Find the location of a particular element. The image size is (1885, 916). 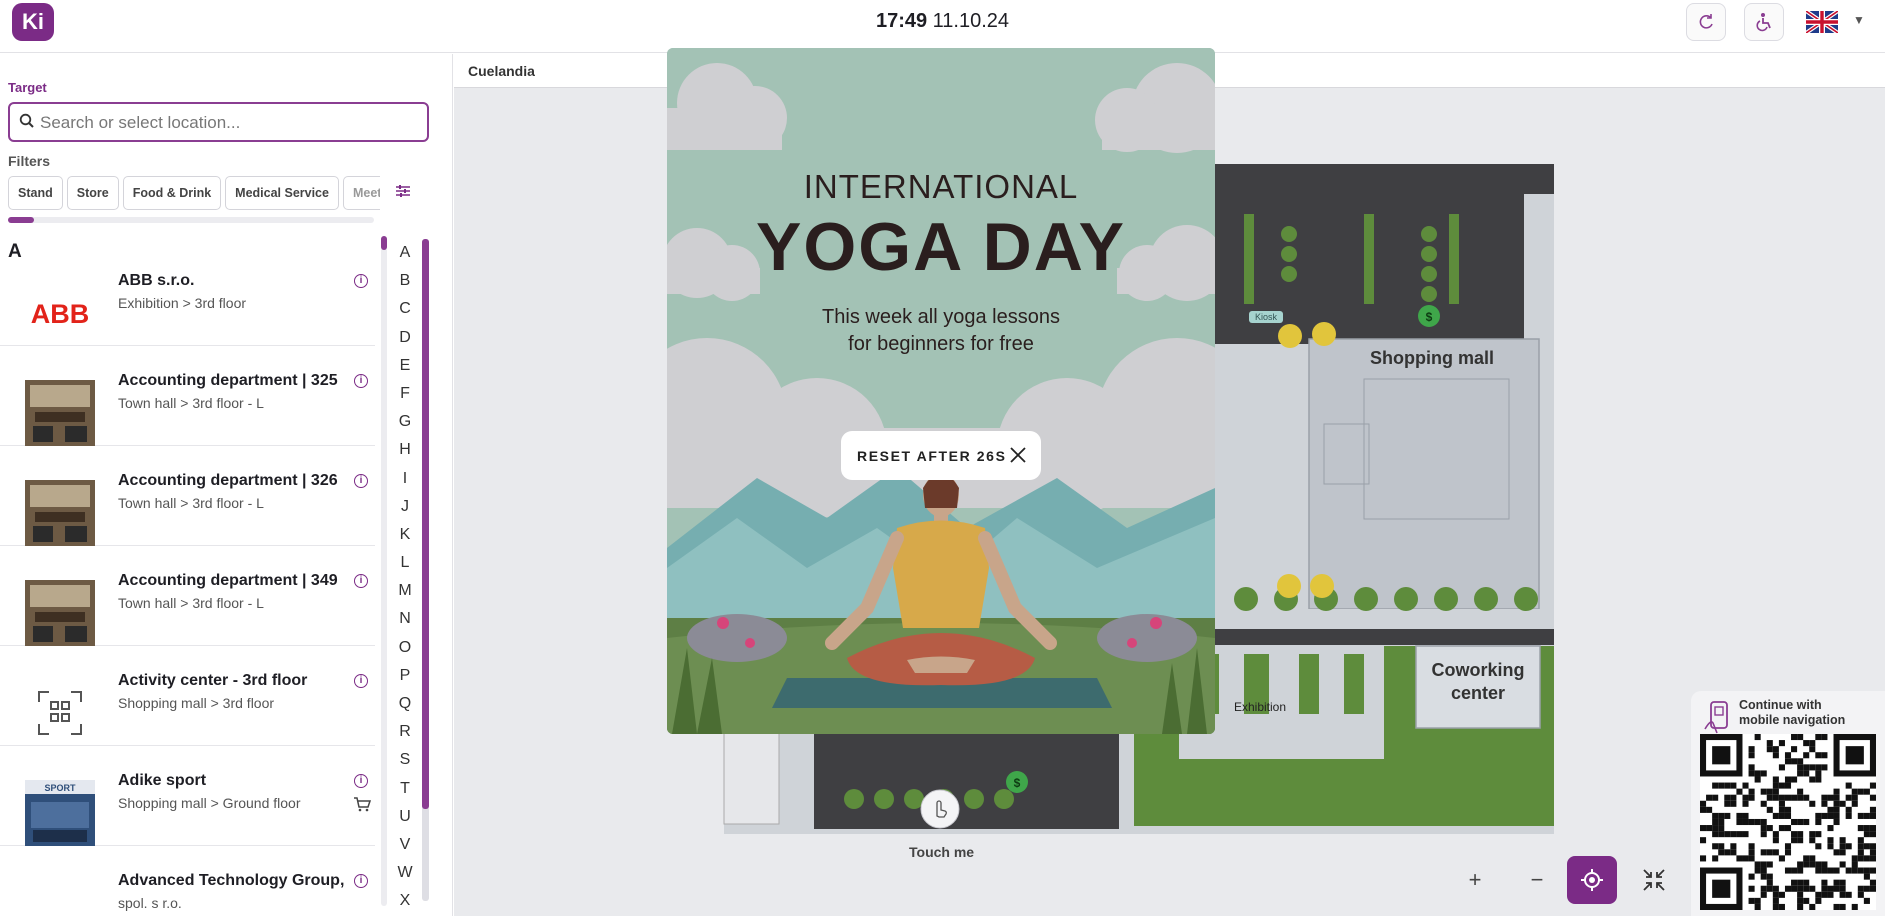

alphabet-letter: T is located at coordinates (405, 794).